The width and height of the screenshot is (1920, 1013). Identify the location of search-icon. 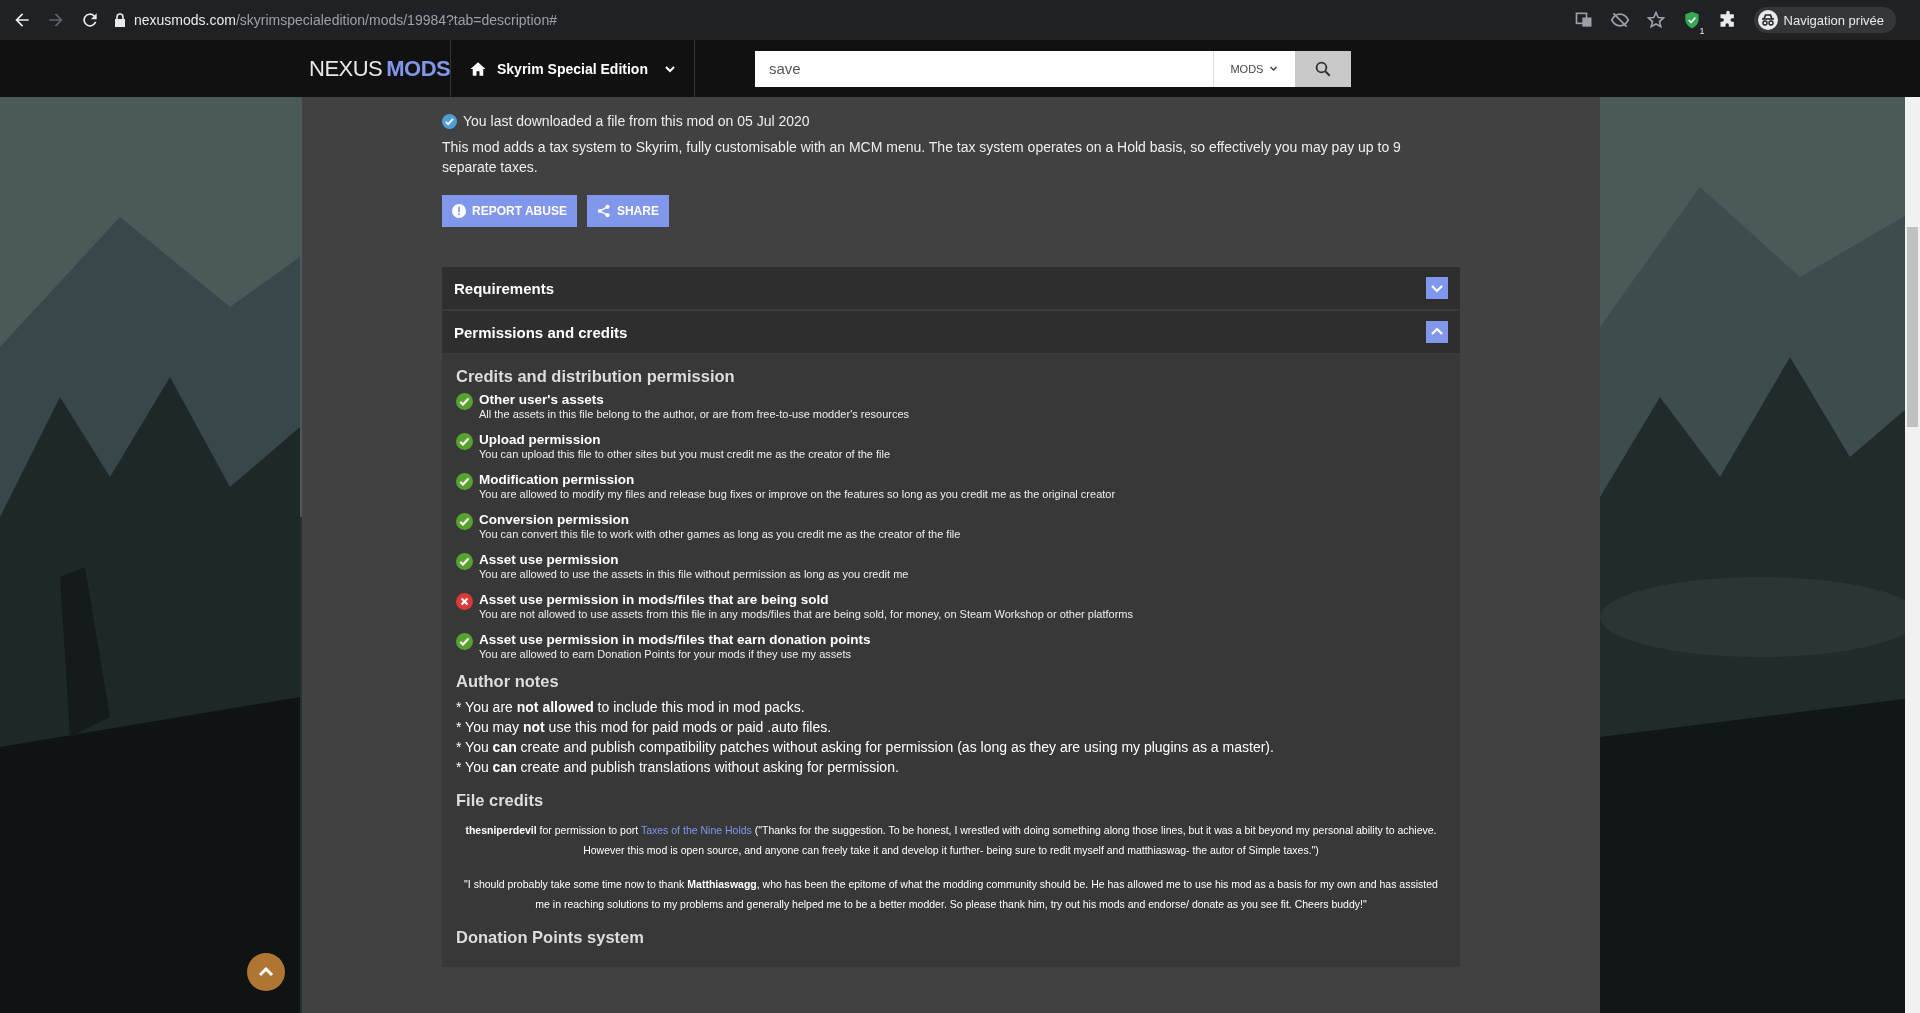
(1322, 68).